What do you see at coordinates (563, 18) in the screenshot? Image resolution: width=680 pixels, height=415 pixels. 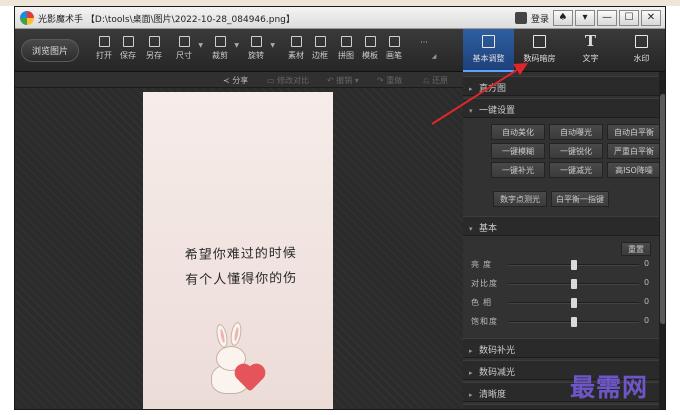 I see `skin-button: ♠` at bounding box center [563, 18].